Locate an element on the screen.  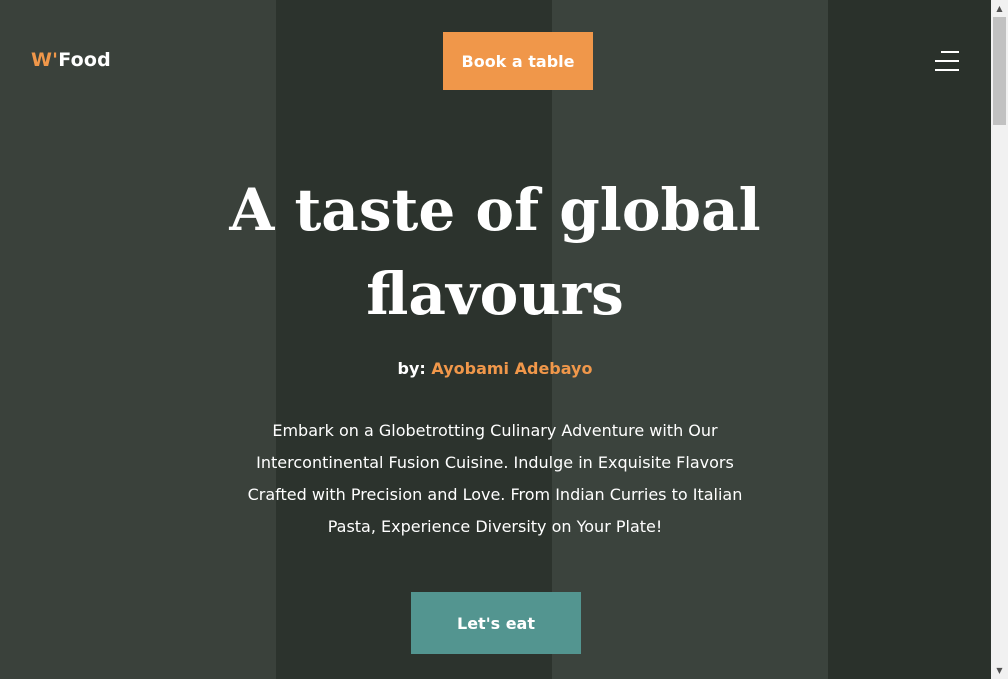
scroll-up-arrow-icon: ▲ is located at coordinates (999, 8).